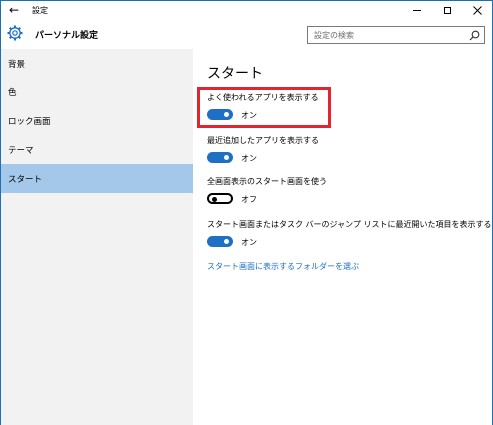 The height and width of the screenshot is (425, 493). I want to click on gear-icon, so click(15, 33).